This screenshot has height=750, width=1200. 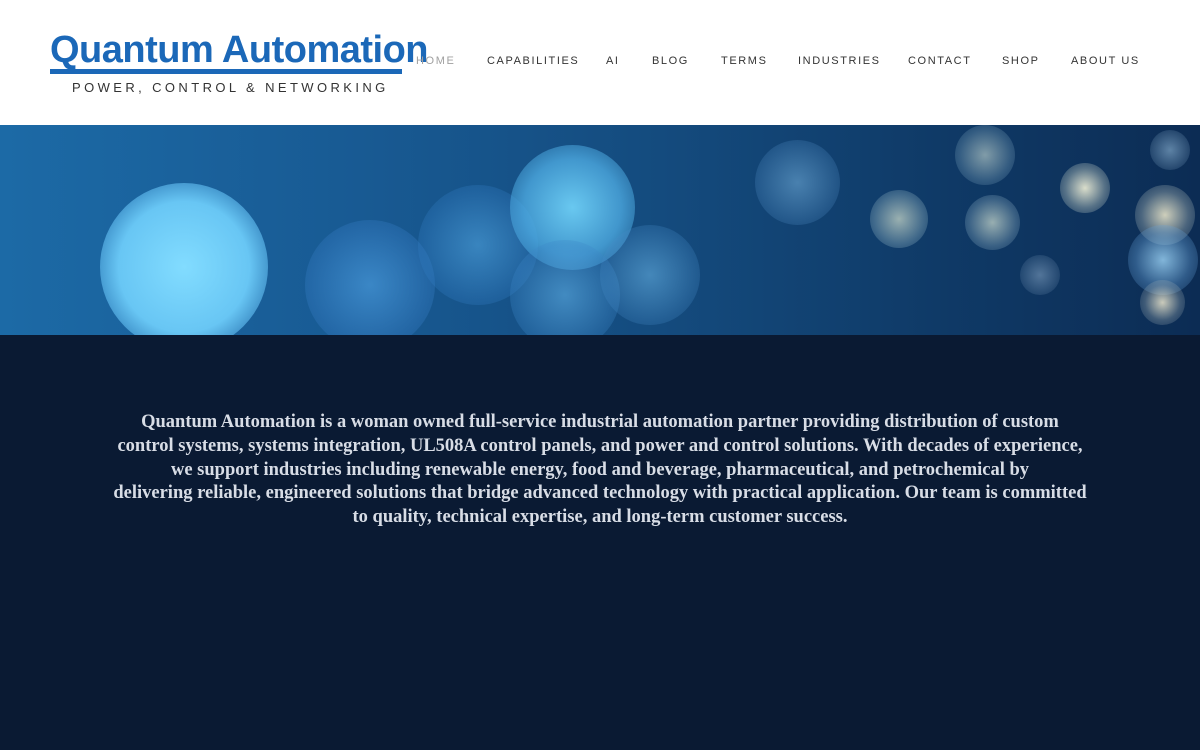 What do you see at coordinates (230, 87) in the screenshot?
I see `brand-tagline: POWER, CONTROL & NETWORKING` at bounding box center [230, 87].